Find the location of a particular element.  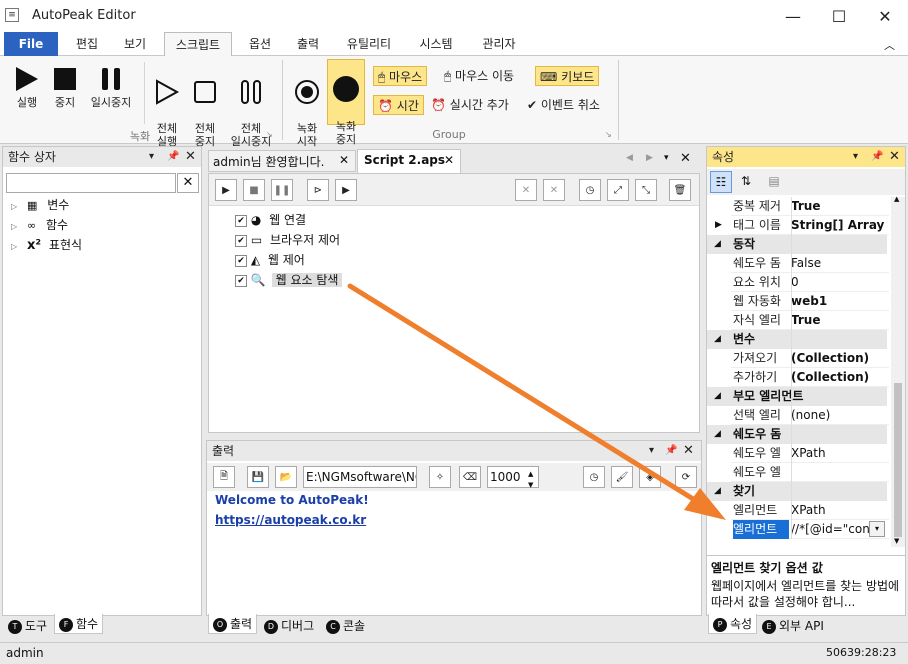

maximize-button: ☐ is located at coordinates (839, 16).